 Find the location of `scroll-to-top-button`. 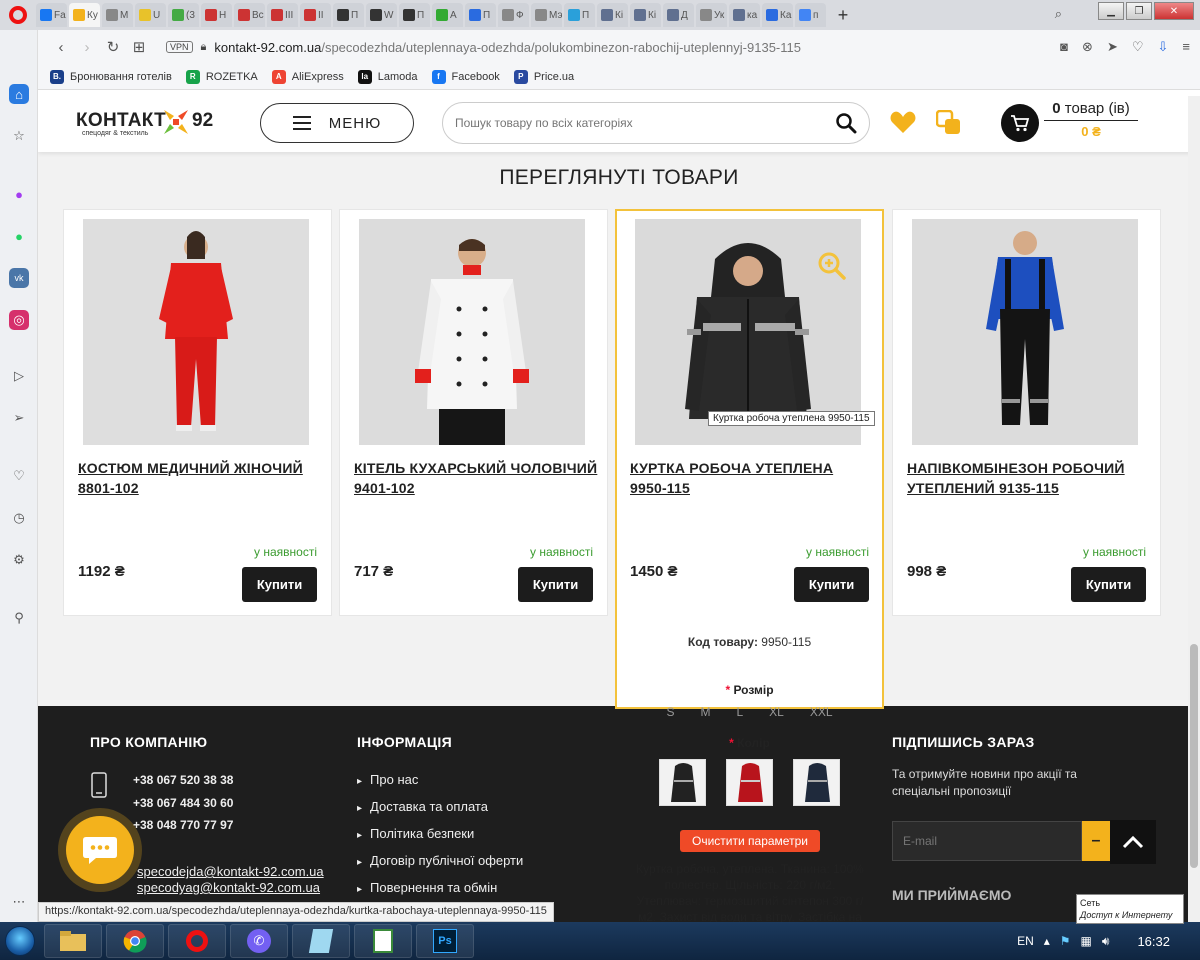

scroll-to-top-button is located at coordinates (1133, 842).